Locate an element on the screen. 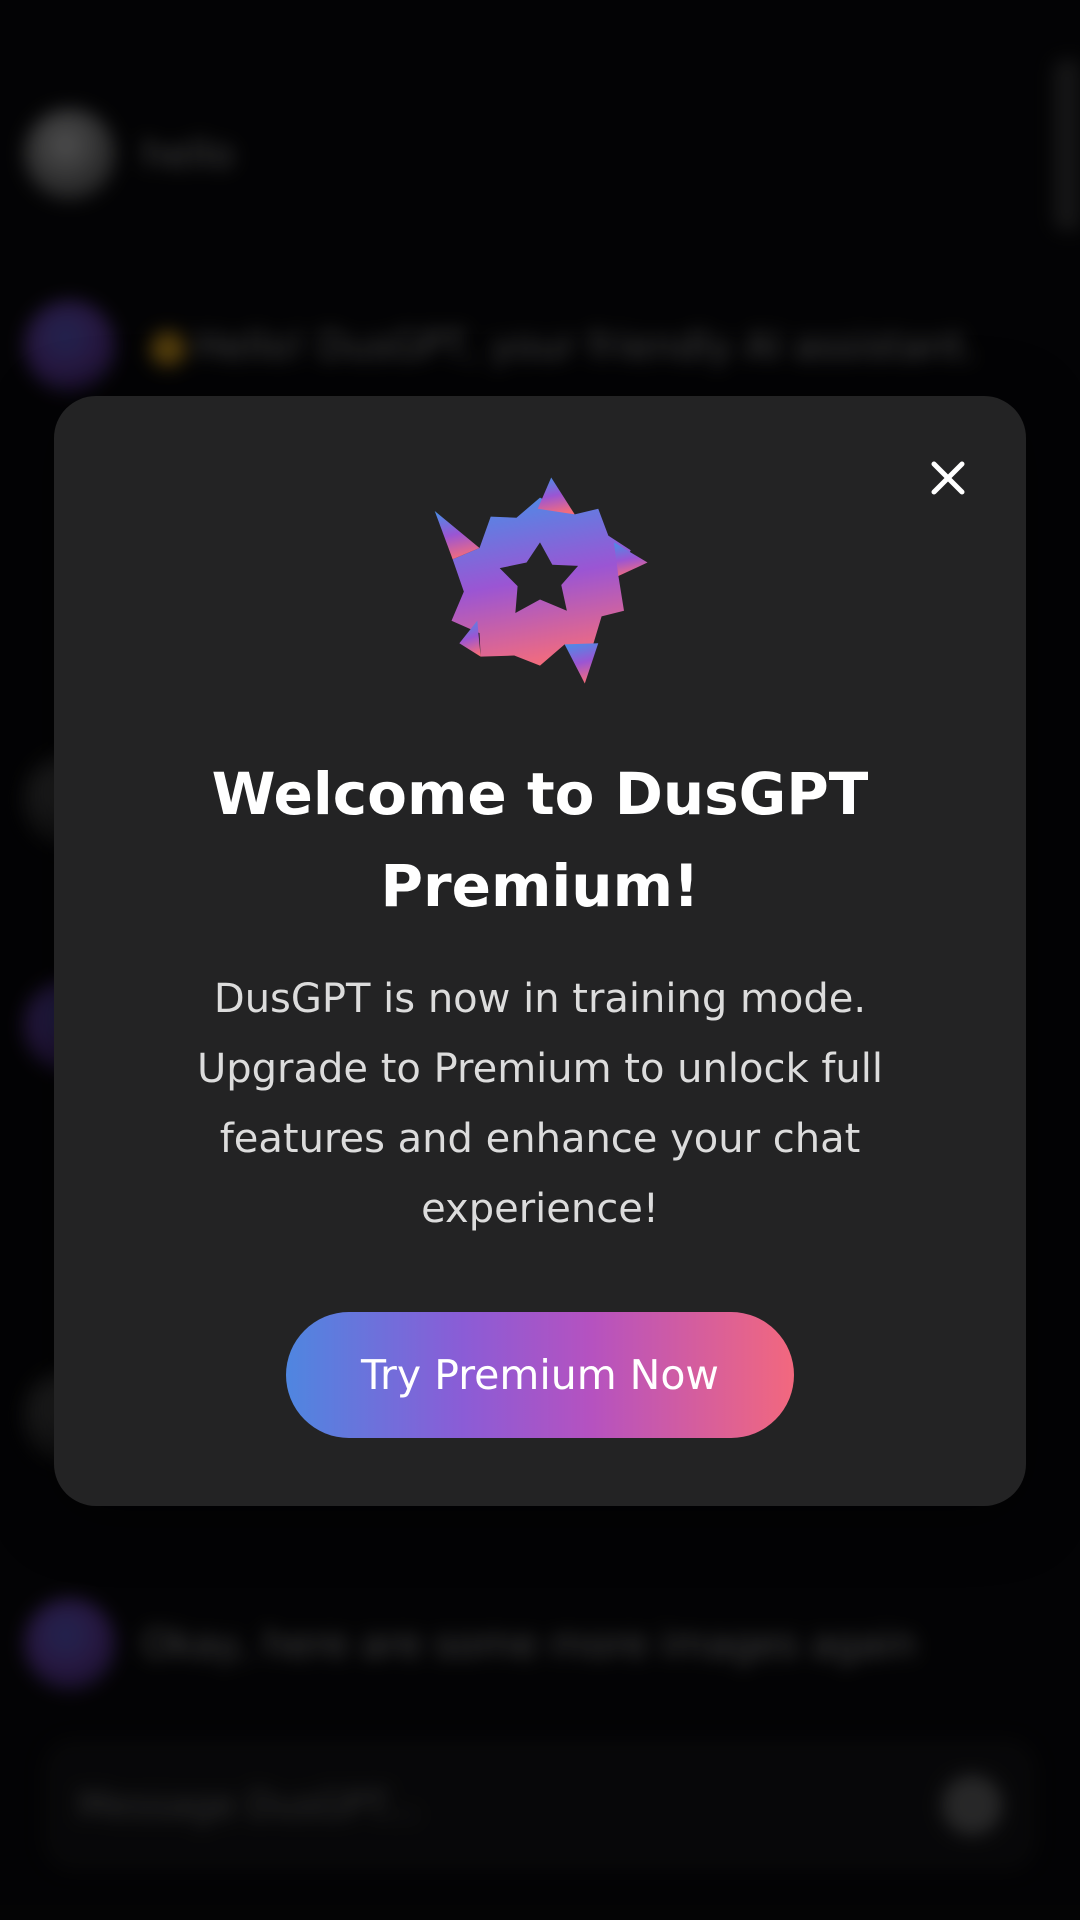  dusgpt-logo-icon is located at coordinates (541, 580).